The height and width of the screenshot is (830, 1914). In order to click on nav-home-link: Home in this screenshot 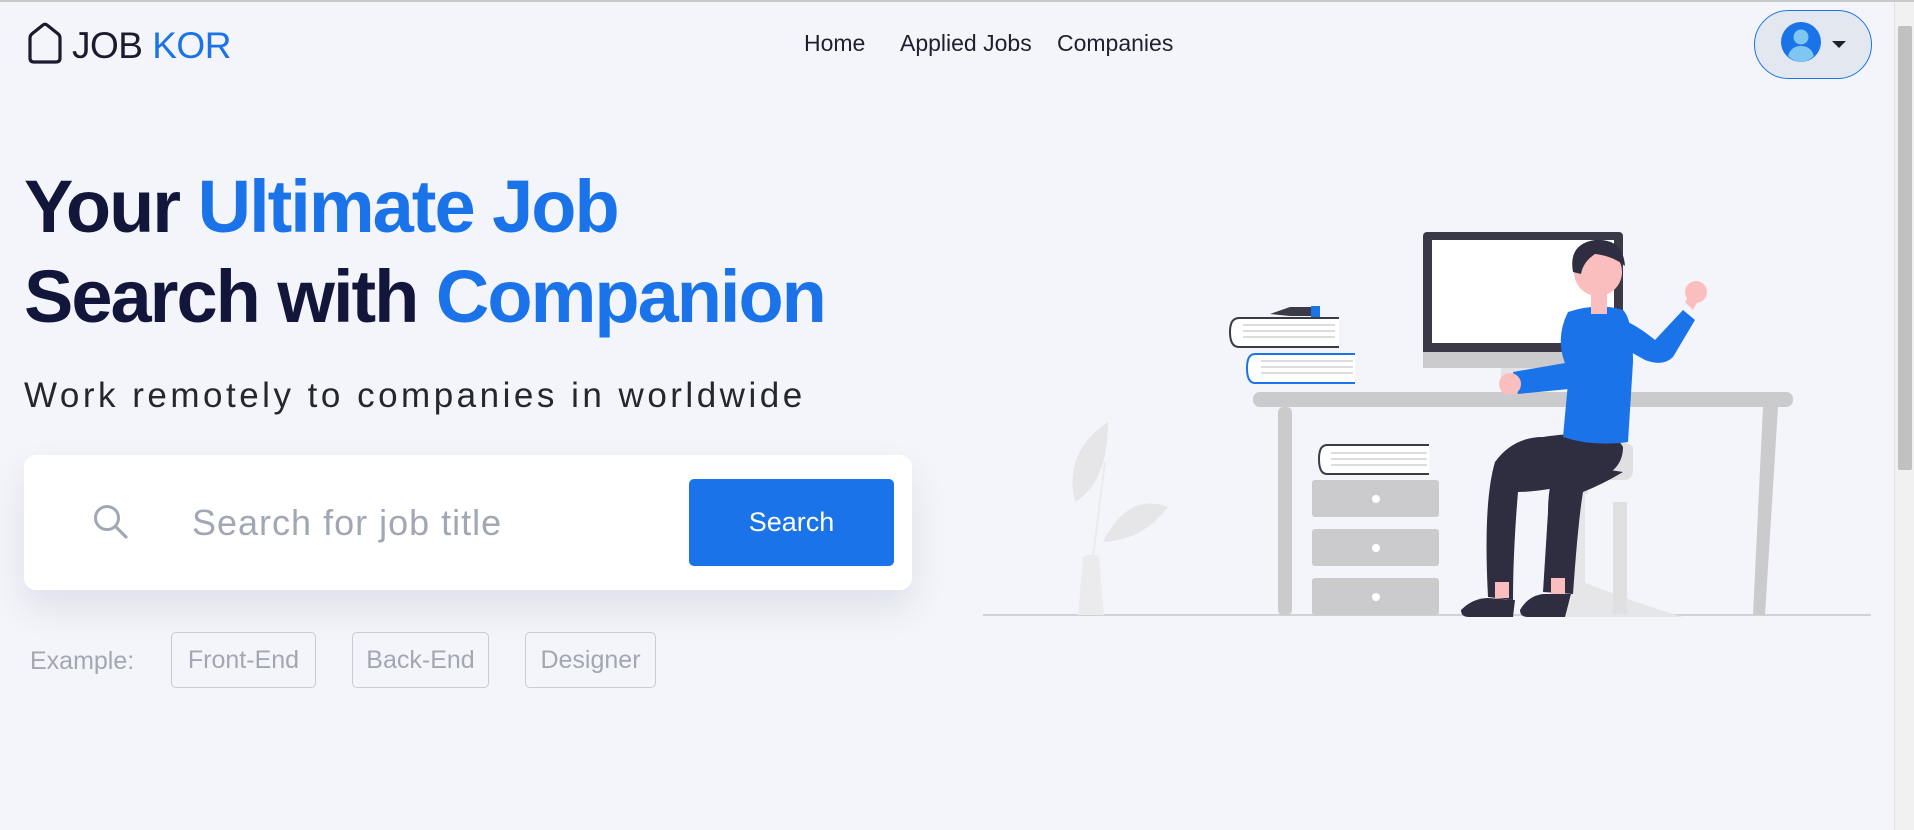, I will do `click(834, 43)`.